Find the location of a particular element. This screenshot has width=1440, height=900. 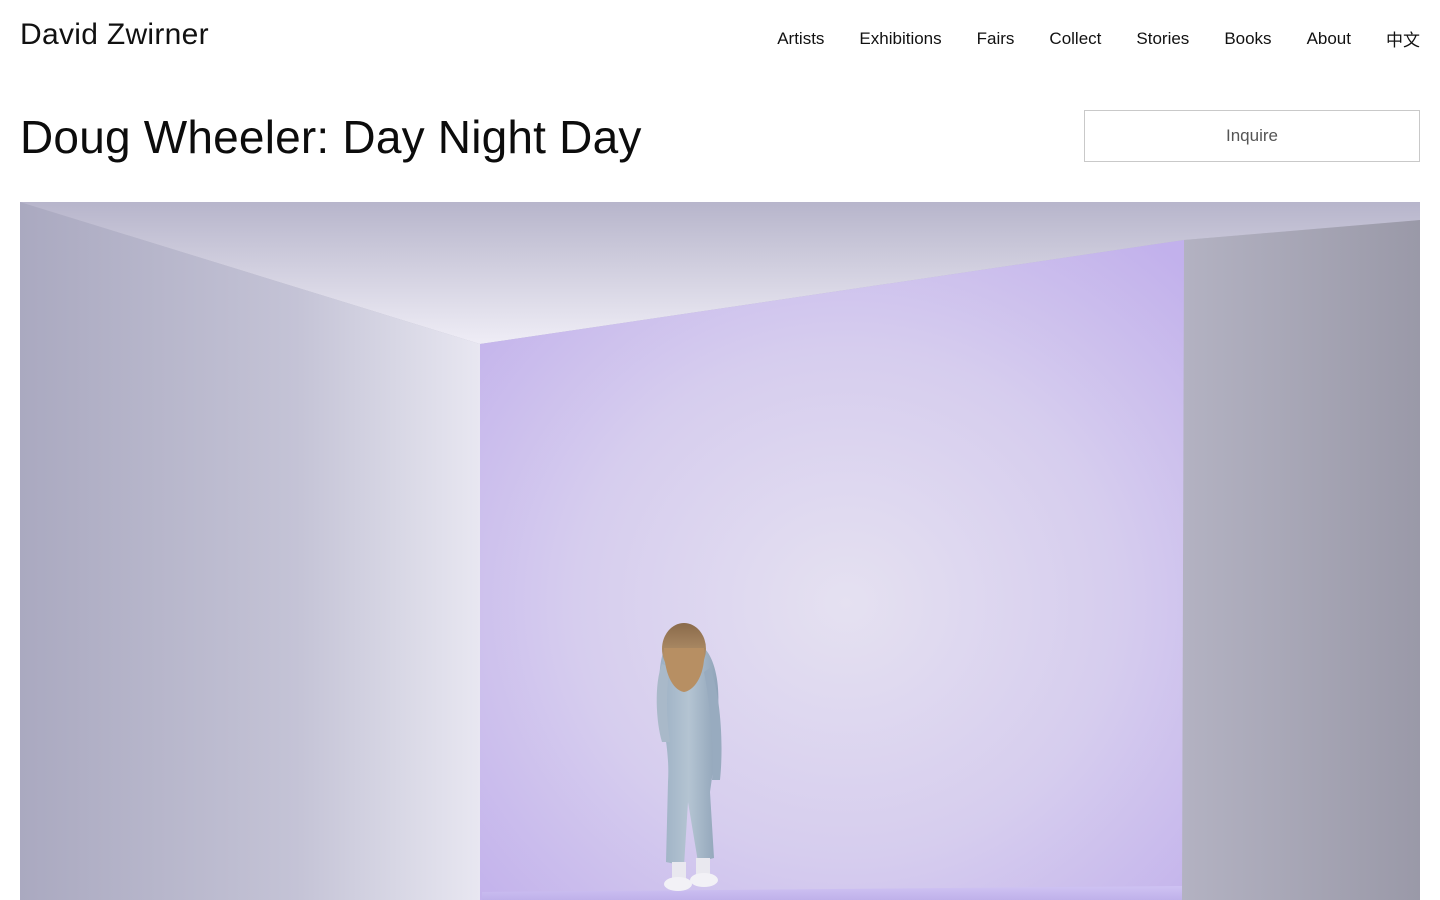

nav-item-stories: Stories is located at coordinates (1162, 39).